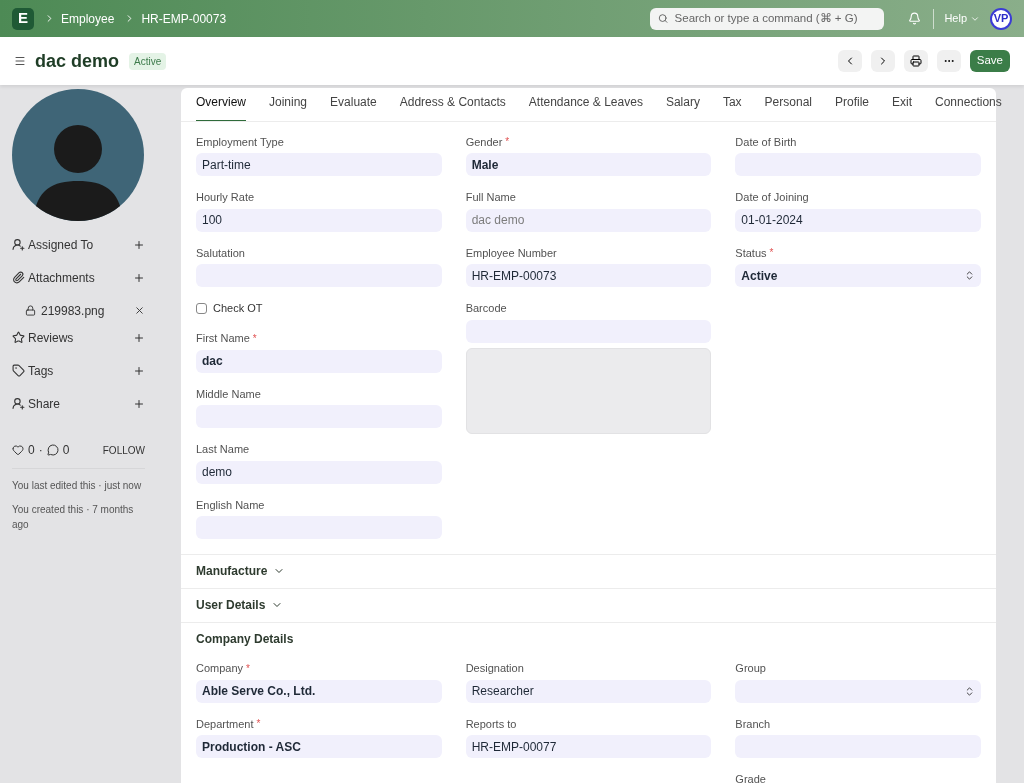 The height and width of the screenshot is (783, 1024). What do you see at coordinates (858, 220) in the screenshot?
I see `input-field: 01-01-2024` at bounding box center [858, 220].